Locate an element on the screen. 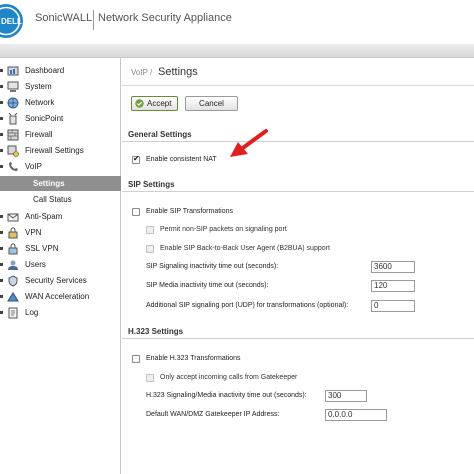 The height and width of the screenshot is (474, 474). sidebar-item-voip: VoIP is located at coordinates (60, 167).